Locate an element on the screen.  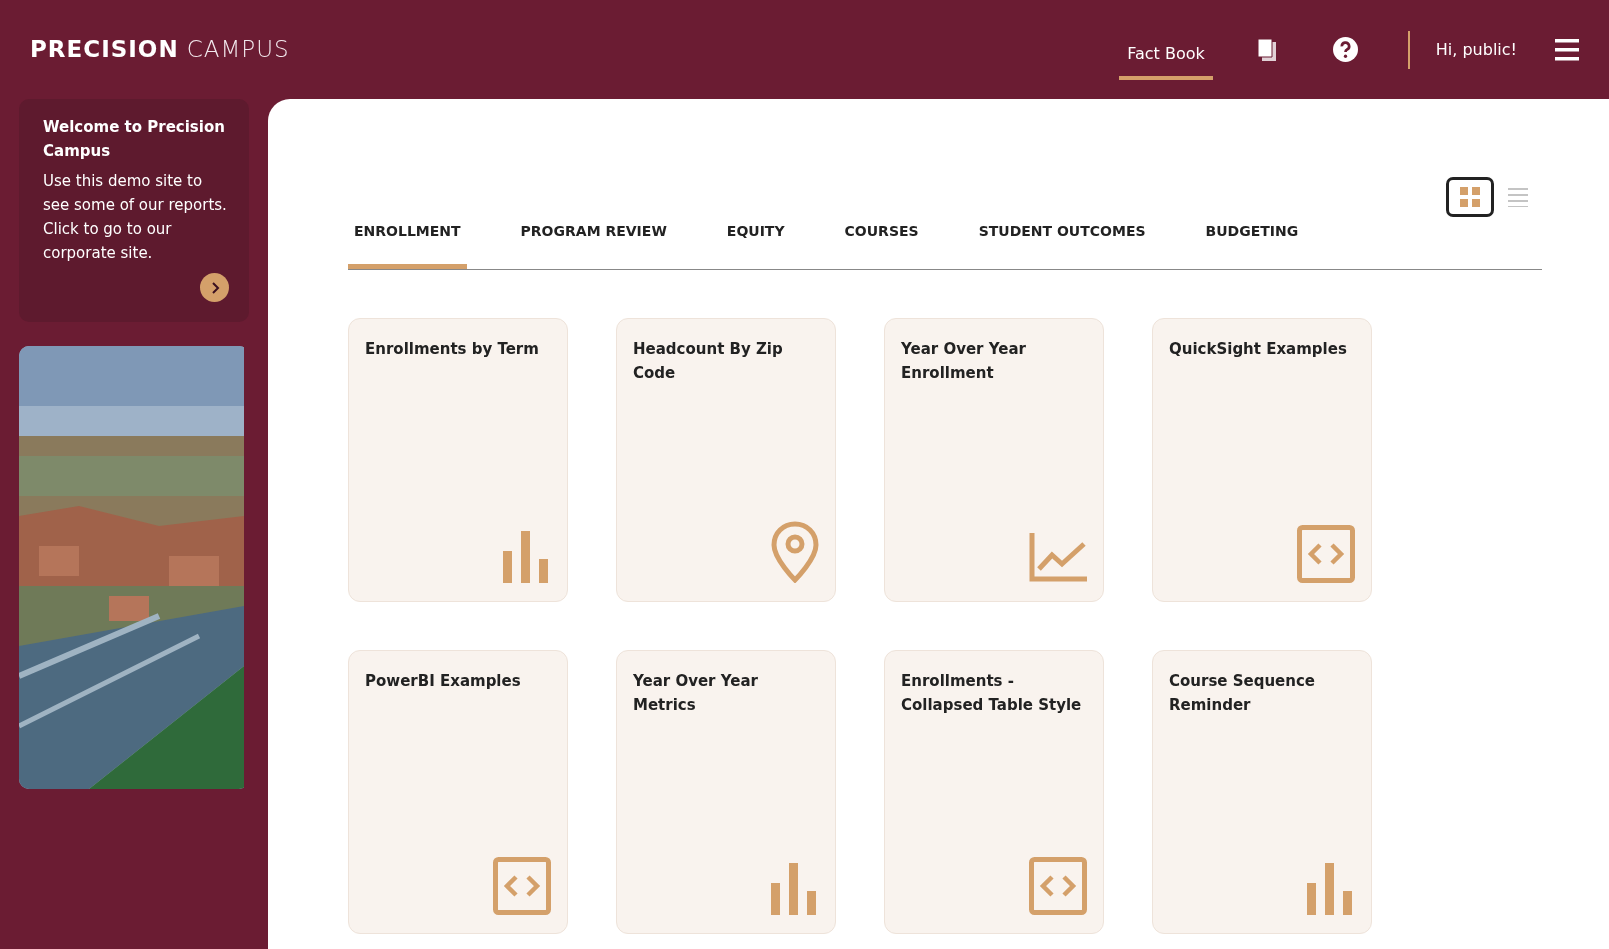
card-title: Enrollments - Collapsed Table Style is located at coordinates (992, 693).